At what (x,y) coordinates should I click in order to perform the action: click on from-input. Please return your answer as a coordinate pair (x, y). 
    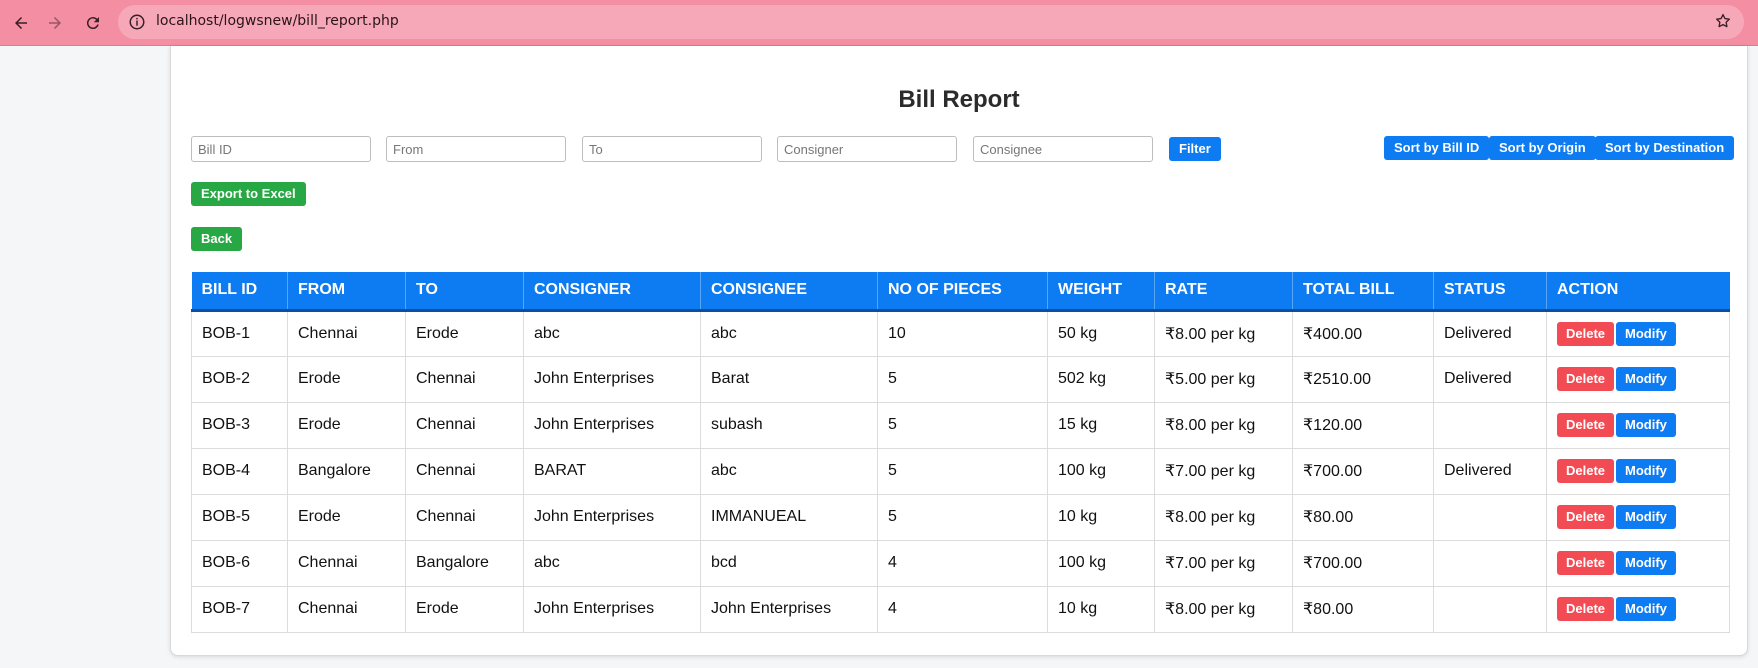
    Looking at the image, I should click on (476, 149).